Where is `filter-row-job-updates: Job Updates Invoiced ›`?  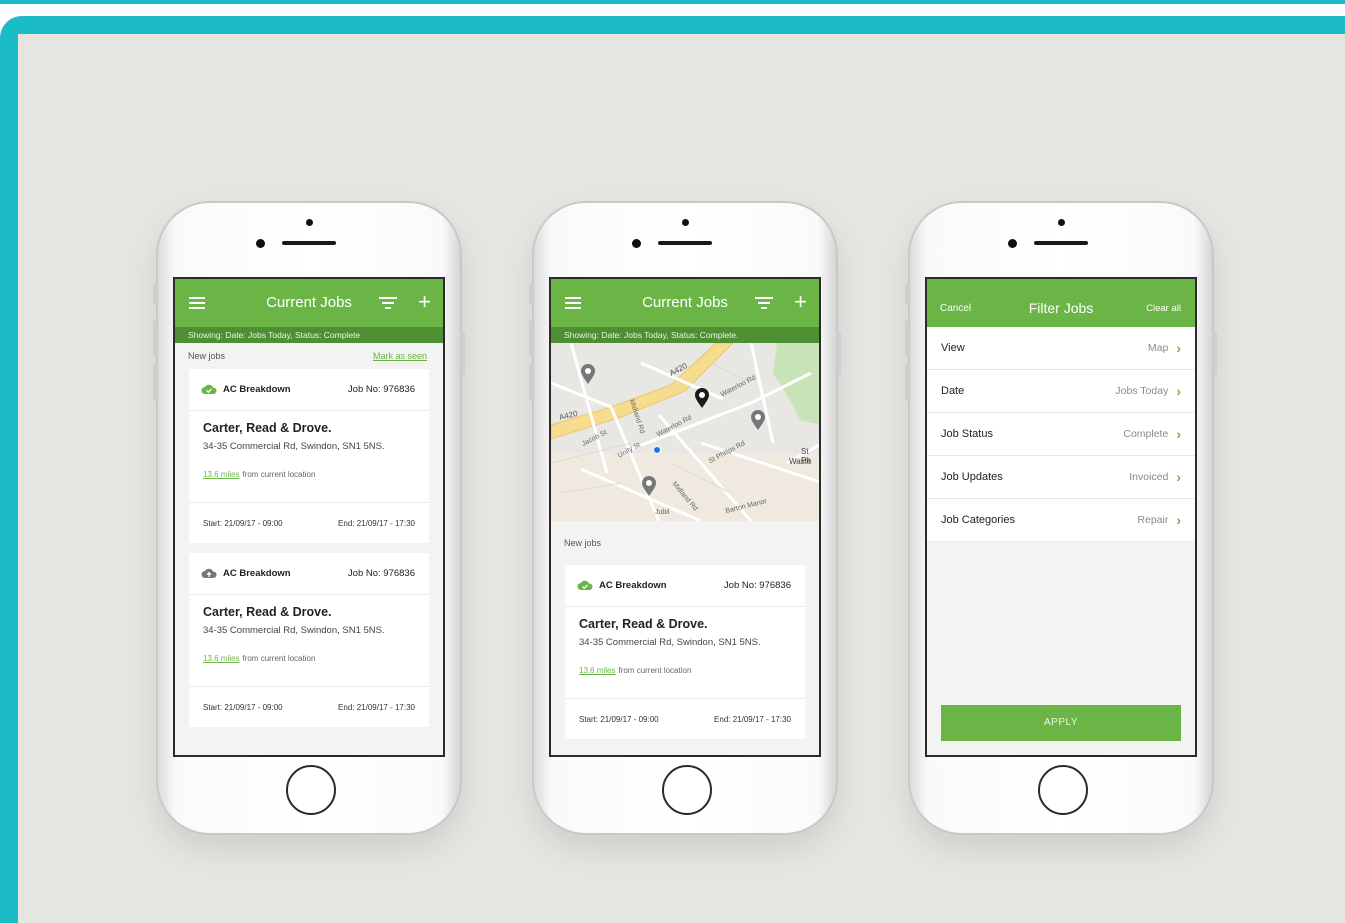 filter-row-job-updates: Job Updates Invoiced › is located at coordinates (1061, 477).